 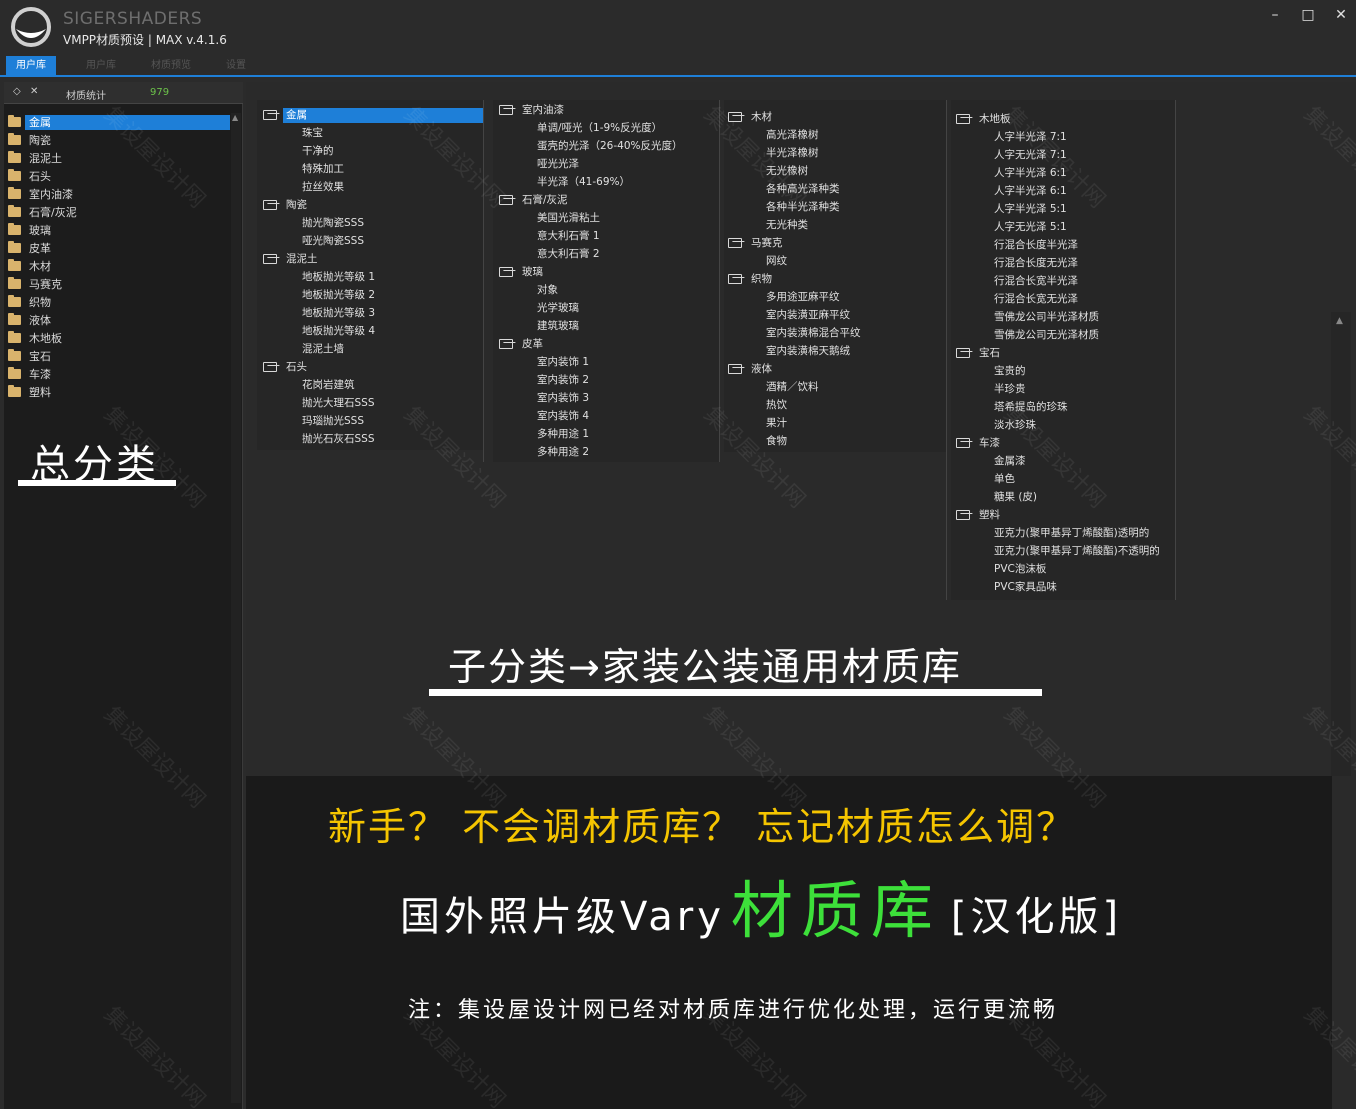 What do you see at coordinates (558, 326) in the screenshot?
I see `tree-item: 建筑玻璃` at bounding box center [558, 326].